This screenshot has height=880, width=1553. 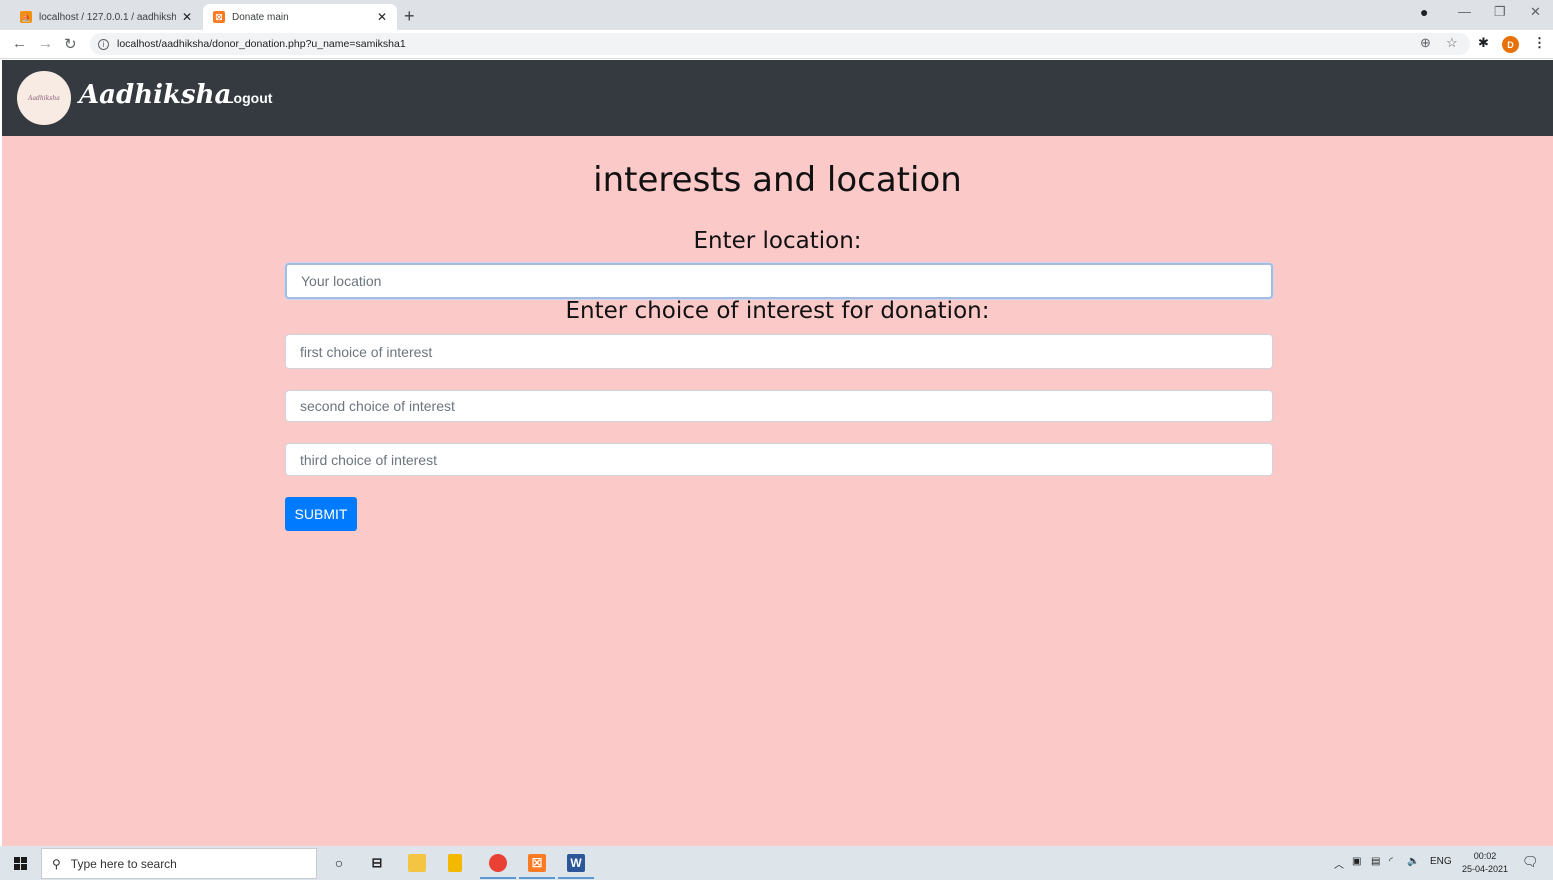 I want to click on cortana-icon: ○, so click(x=339, y=863).